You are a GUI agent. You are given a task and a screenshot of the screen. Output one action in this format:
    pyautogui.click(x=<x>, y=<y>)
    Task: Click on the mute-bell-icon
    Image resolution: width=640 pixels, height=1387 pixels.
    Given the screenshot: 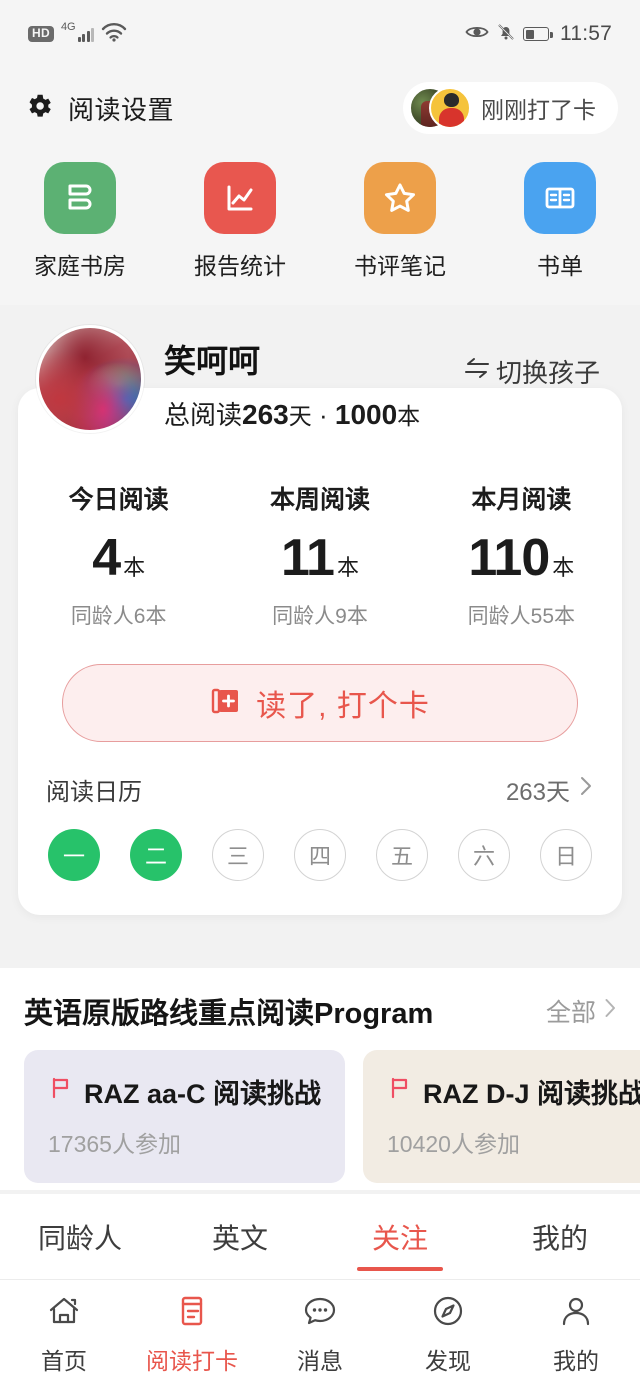 What is the action you would take?
    pyautogui.click(x=506, y=34)
    